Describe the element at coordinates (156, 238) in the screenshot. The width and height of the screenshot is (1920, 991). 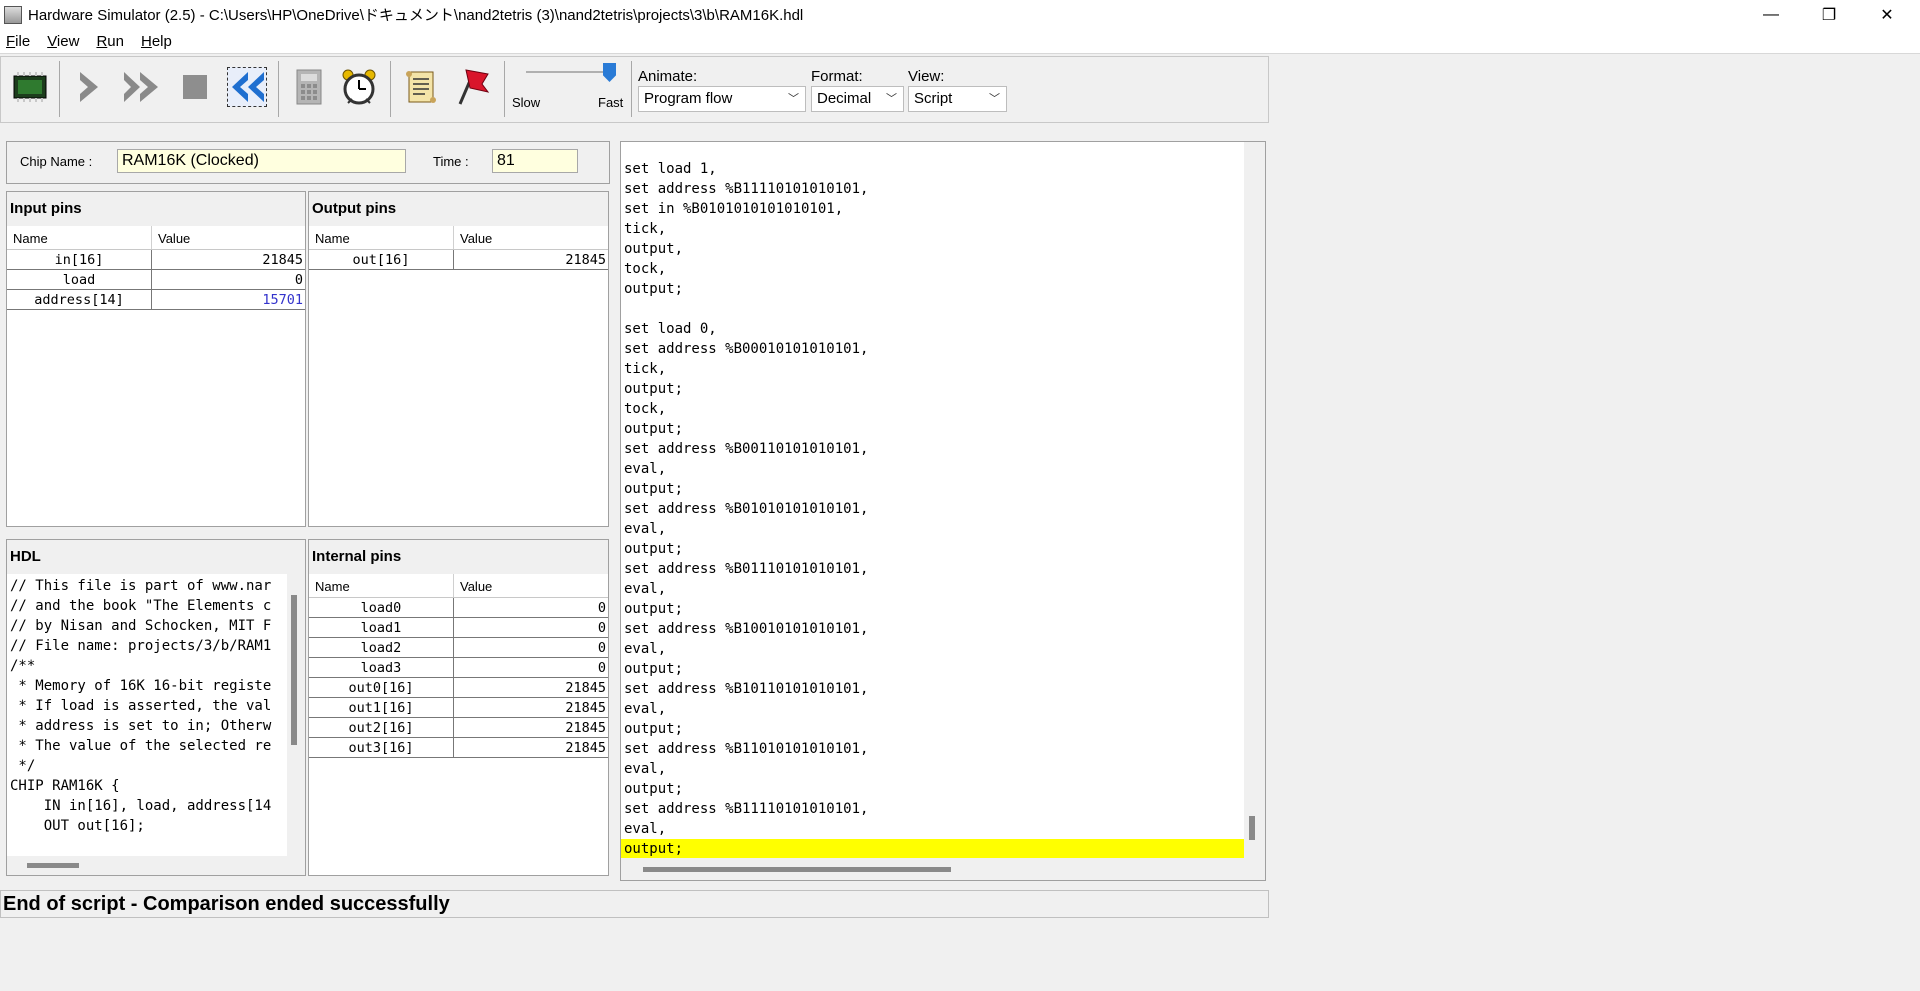
I see `input-pins-header: Name Value` at that location.